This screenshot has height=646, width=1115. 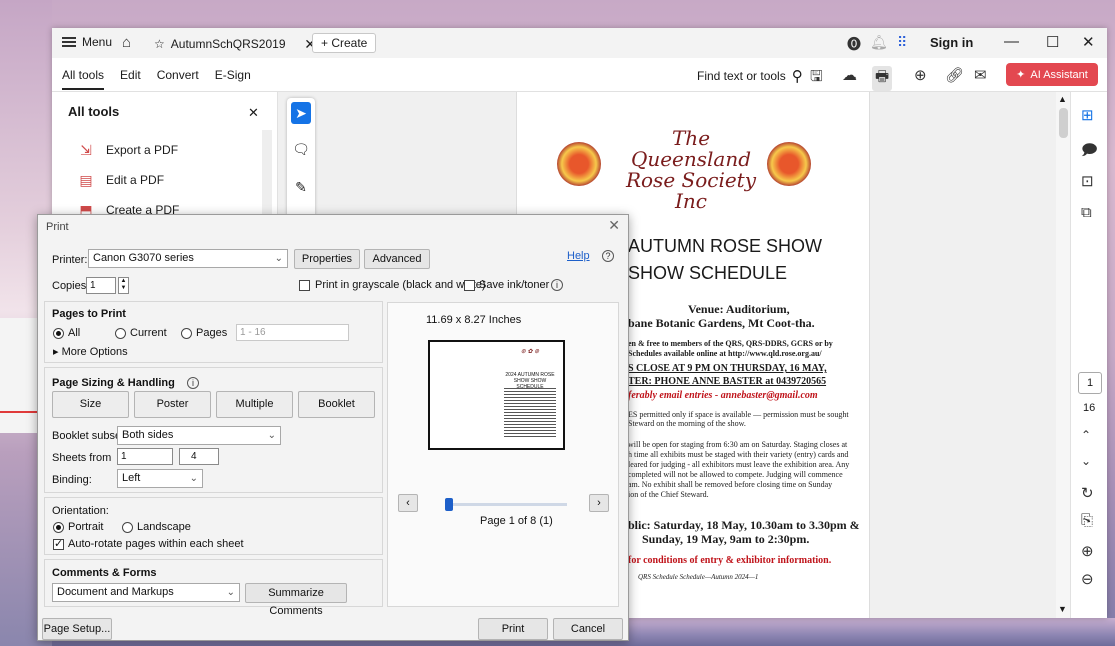 I want to click on tool-export-pdf: ⇲ Export a PDF, so click(x=128, y=150).